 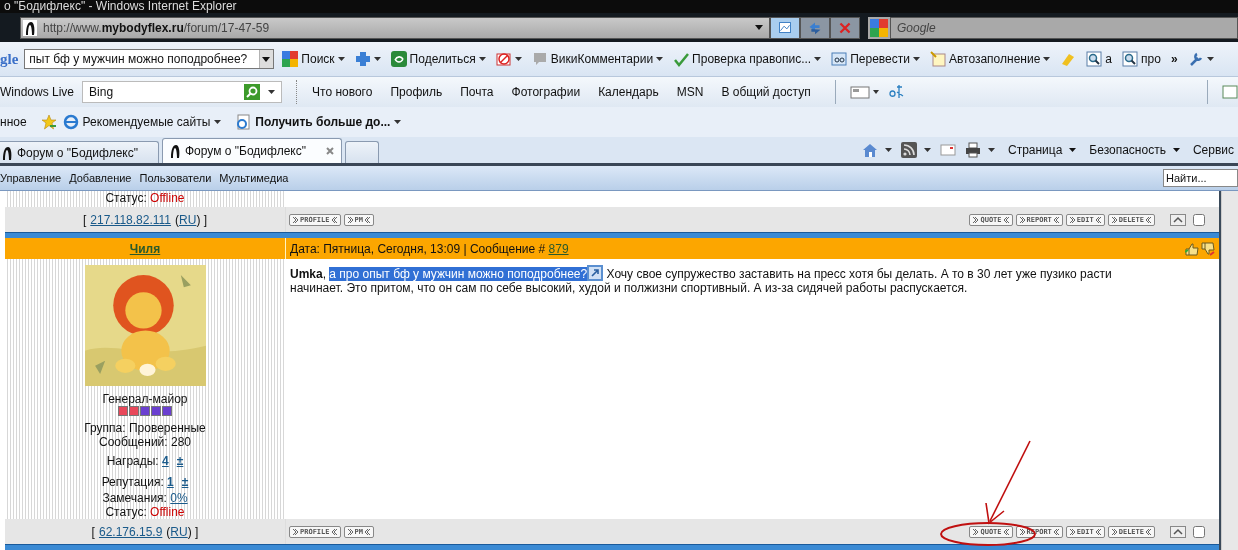 I want to click on user-group: Группа: Проверенные, so click(x=145, y=428).